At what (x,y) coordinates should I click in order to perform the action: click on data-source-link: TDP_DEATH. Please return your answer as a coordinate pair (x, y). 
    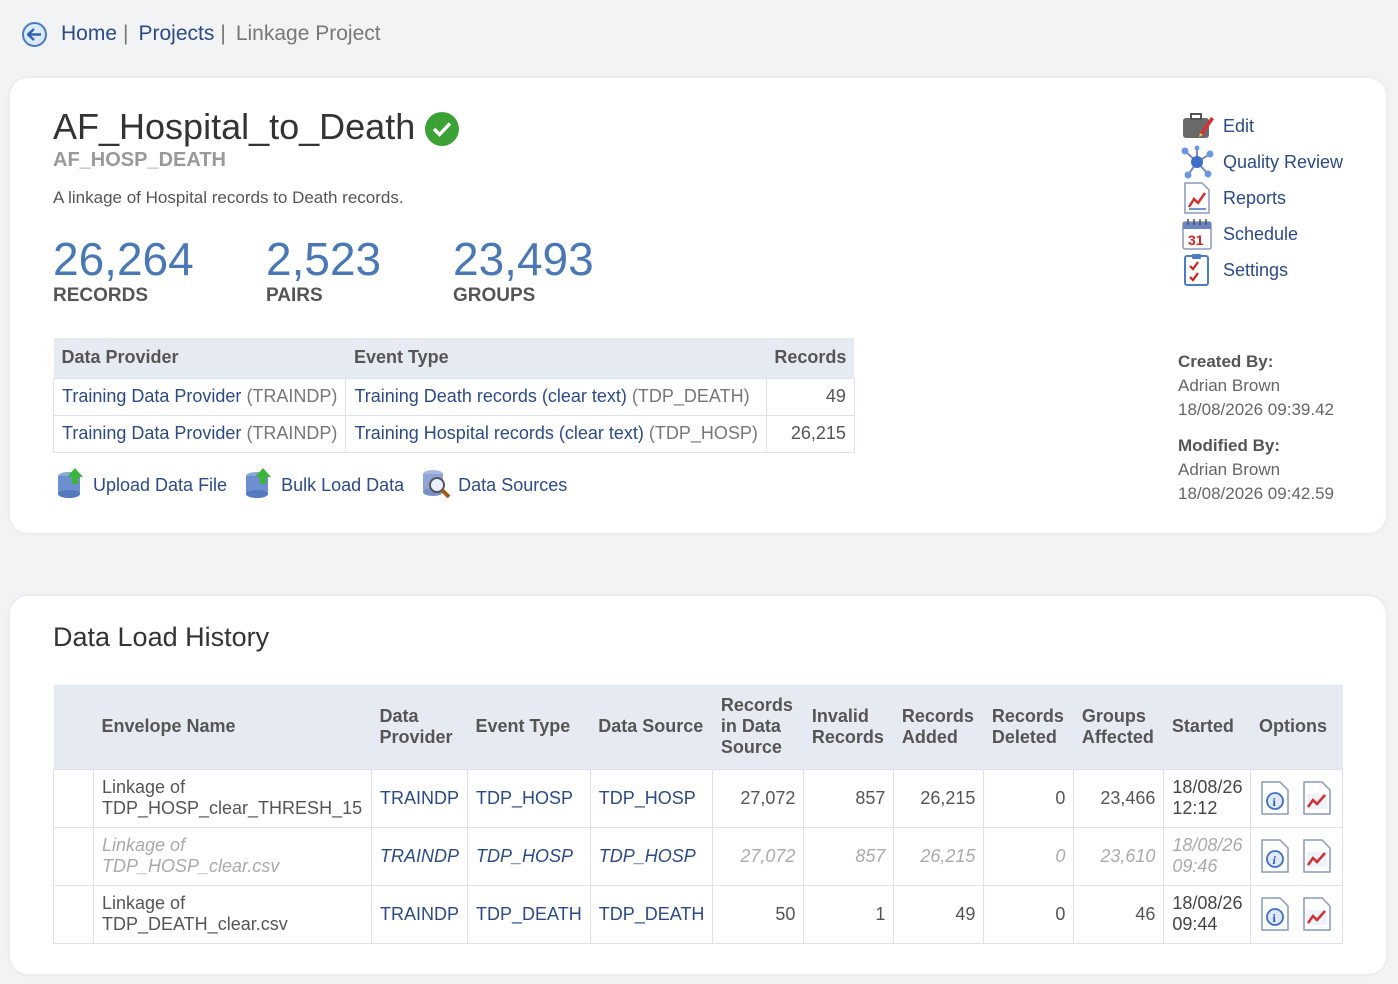
    Looking at the image, I should click on (651, 914).